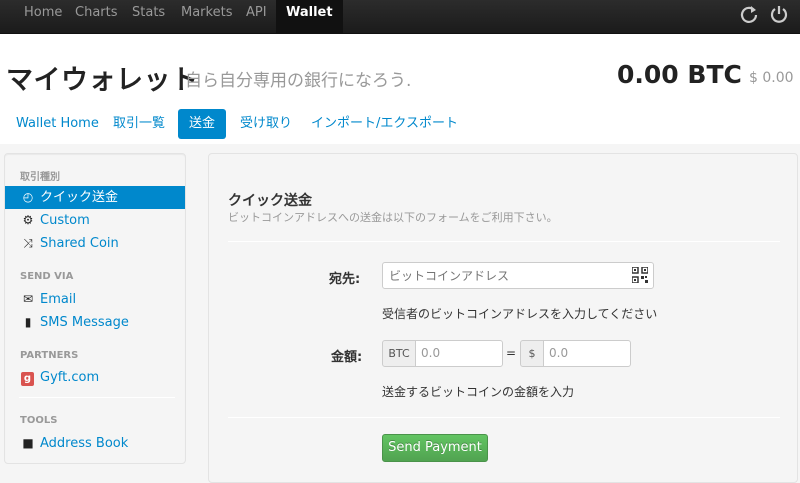 This screenshot has width=800, height=483. Describe the element at coordinates (57, 124) in the screenshot. I see `tab-wallet-home: Wallet Home` at that location.